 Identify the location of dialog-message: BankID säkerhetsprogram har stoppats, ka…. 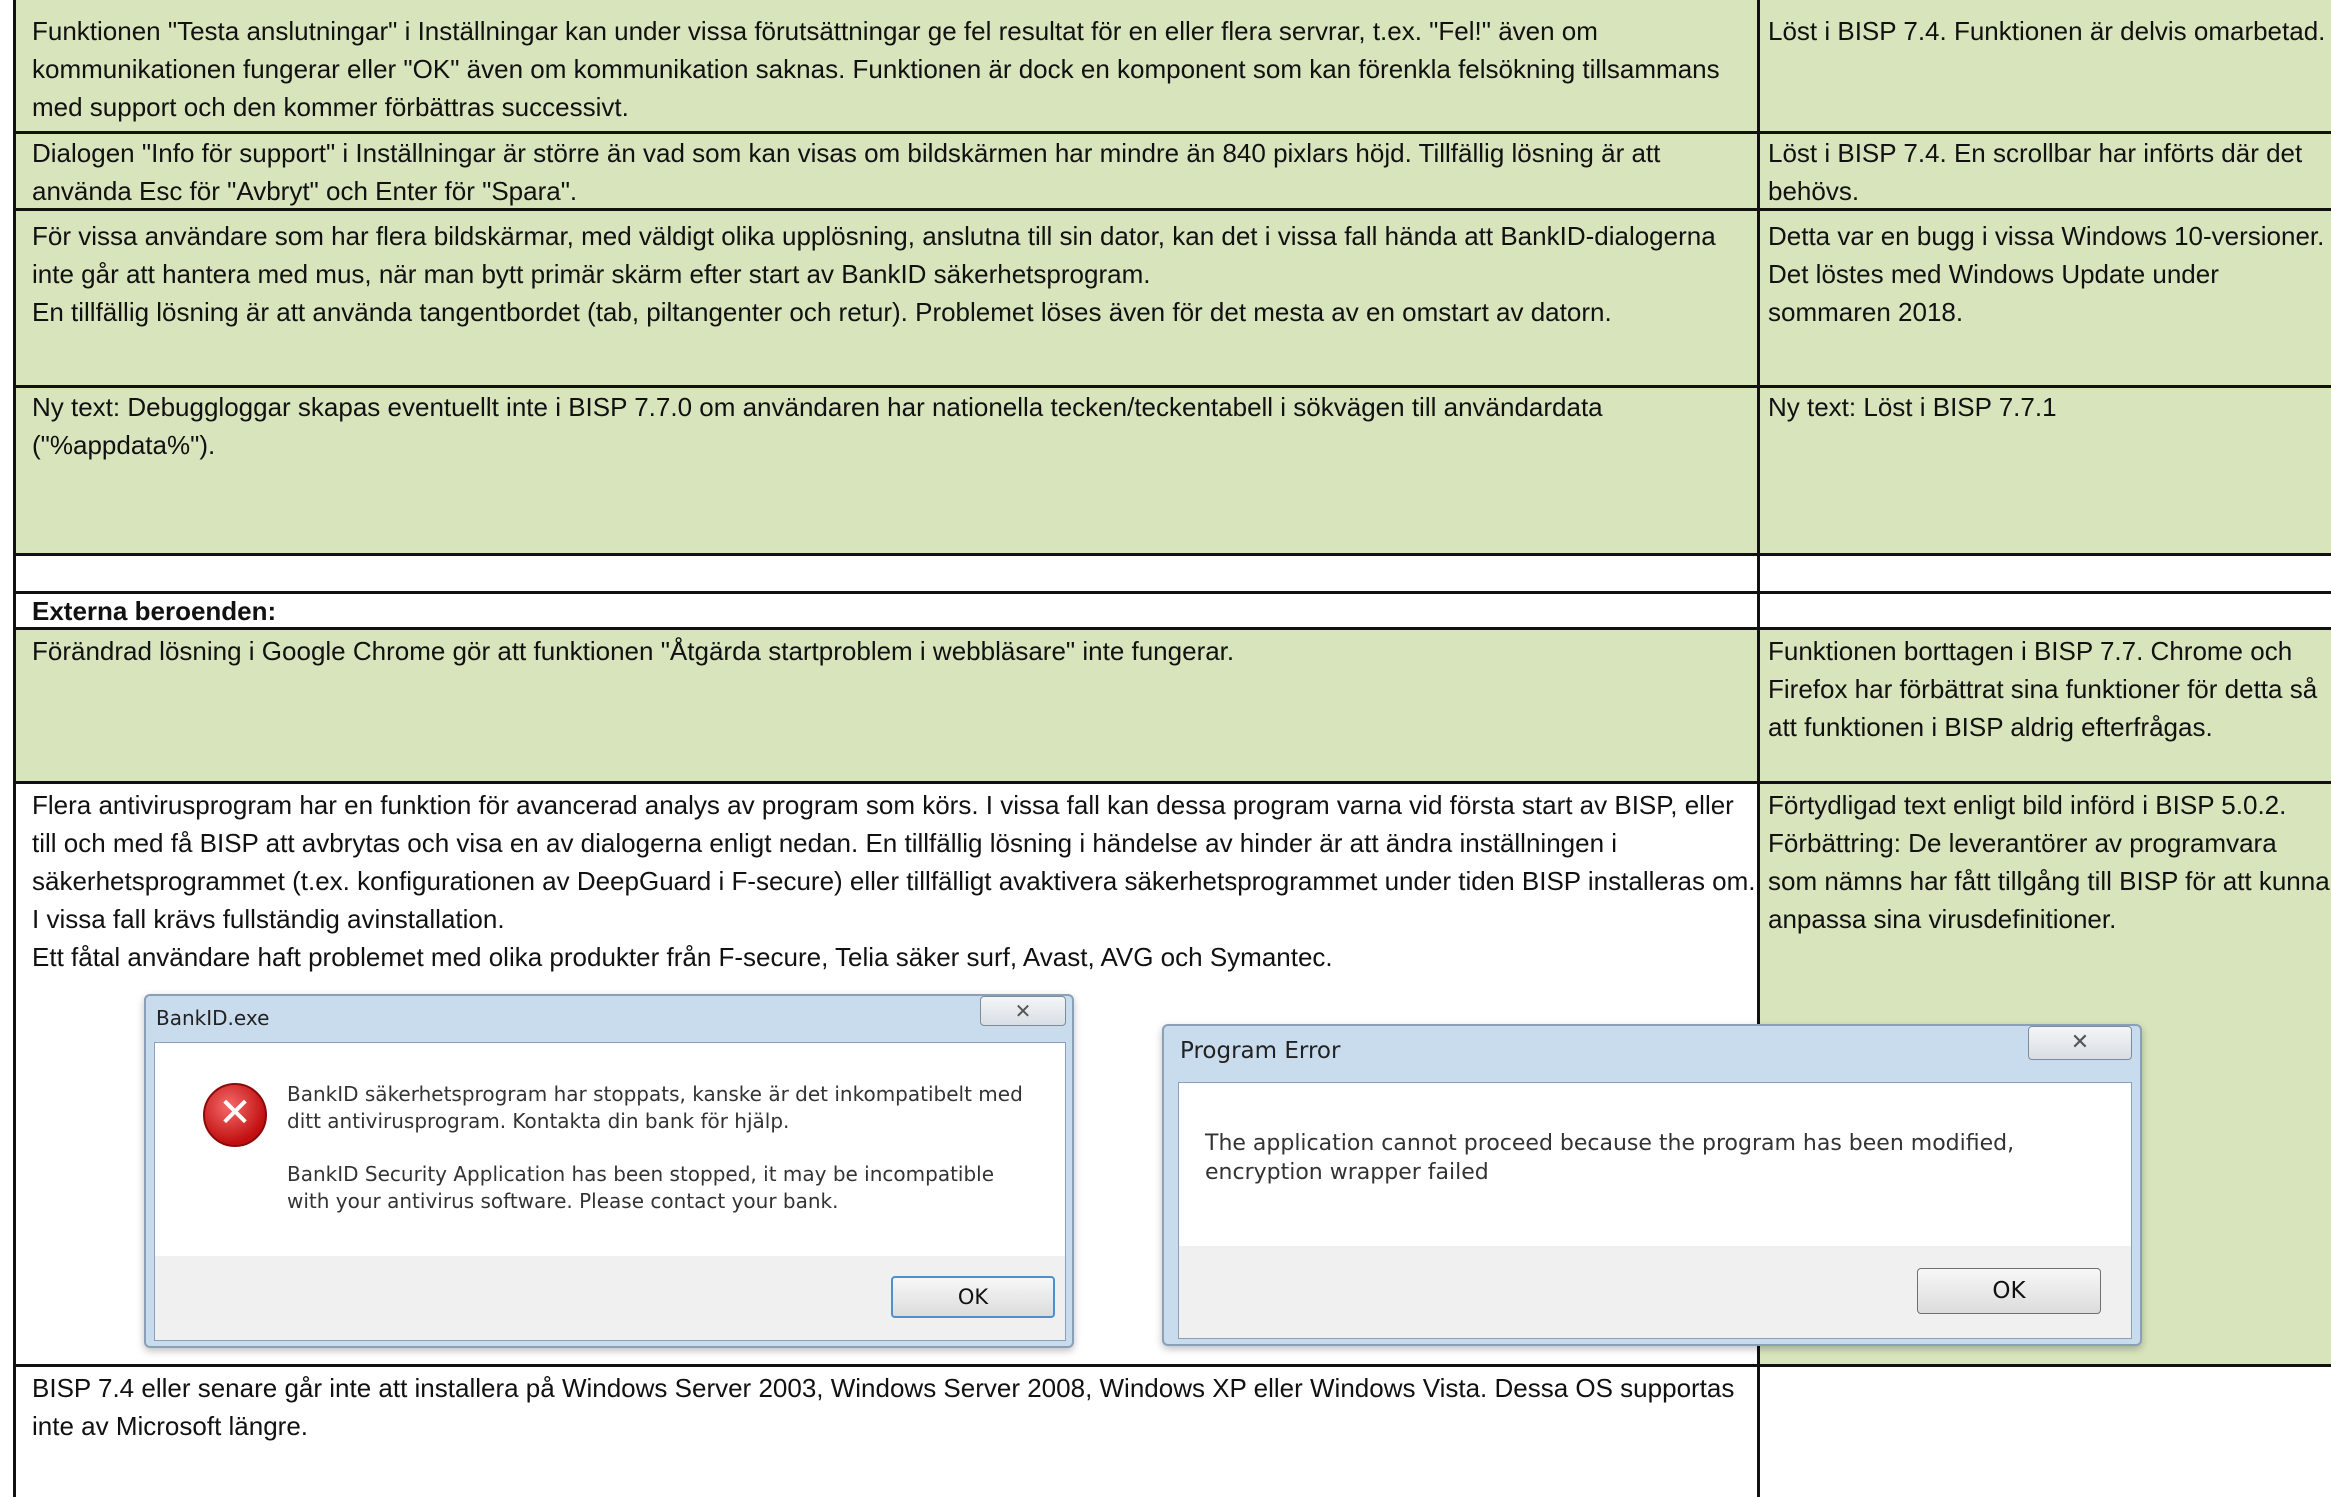
(657, 1148).